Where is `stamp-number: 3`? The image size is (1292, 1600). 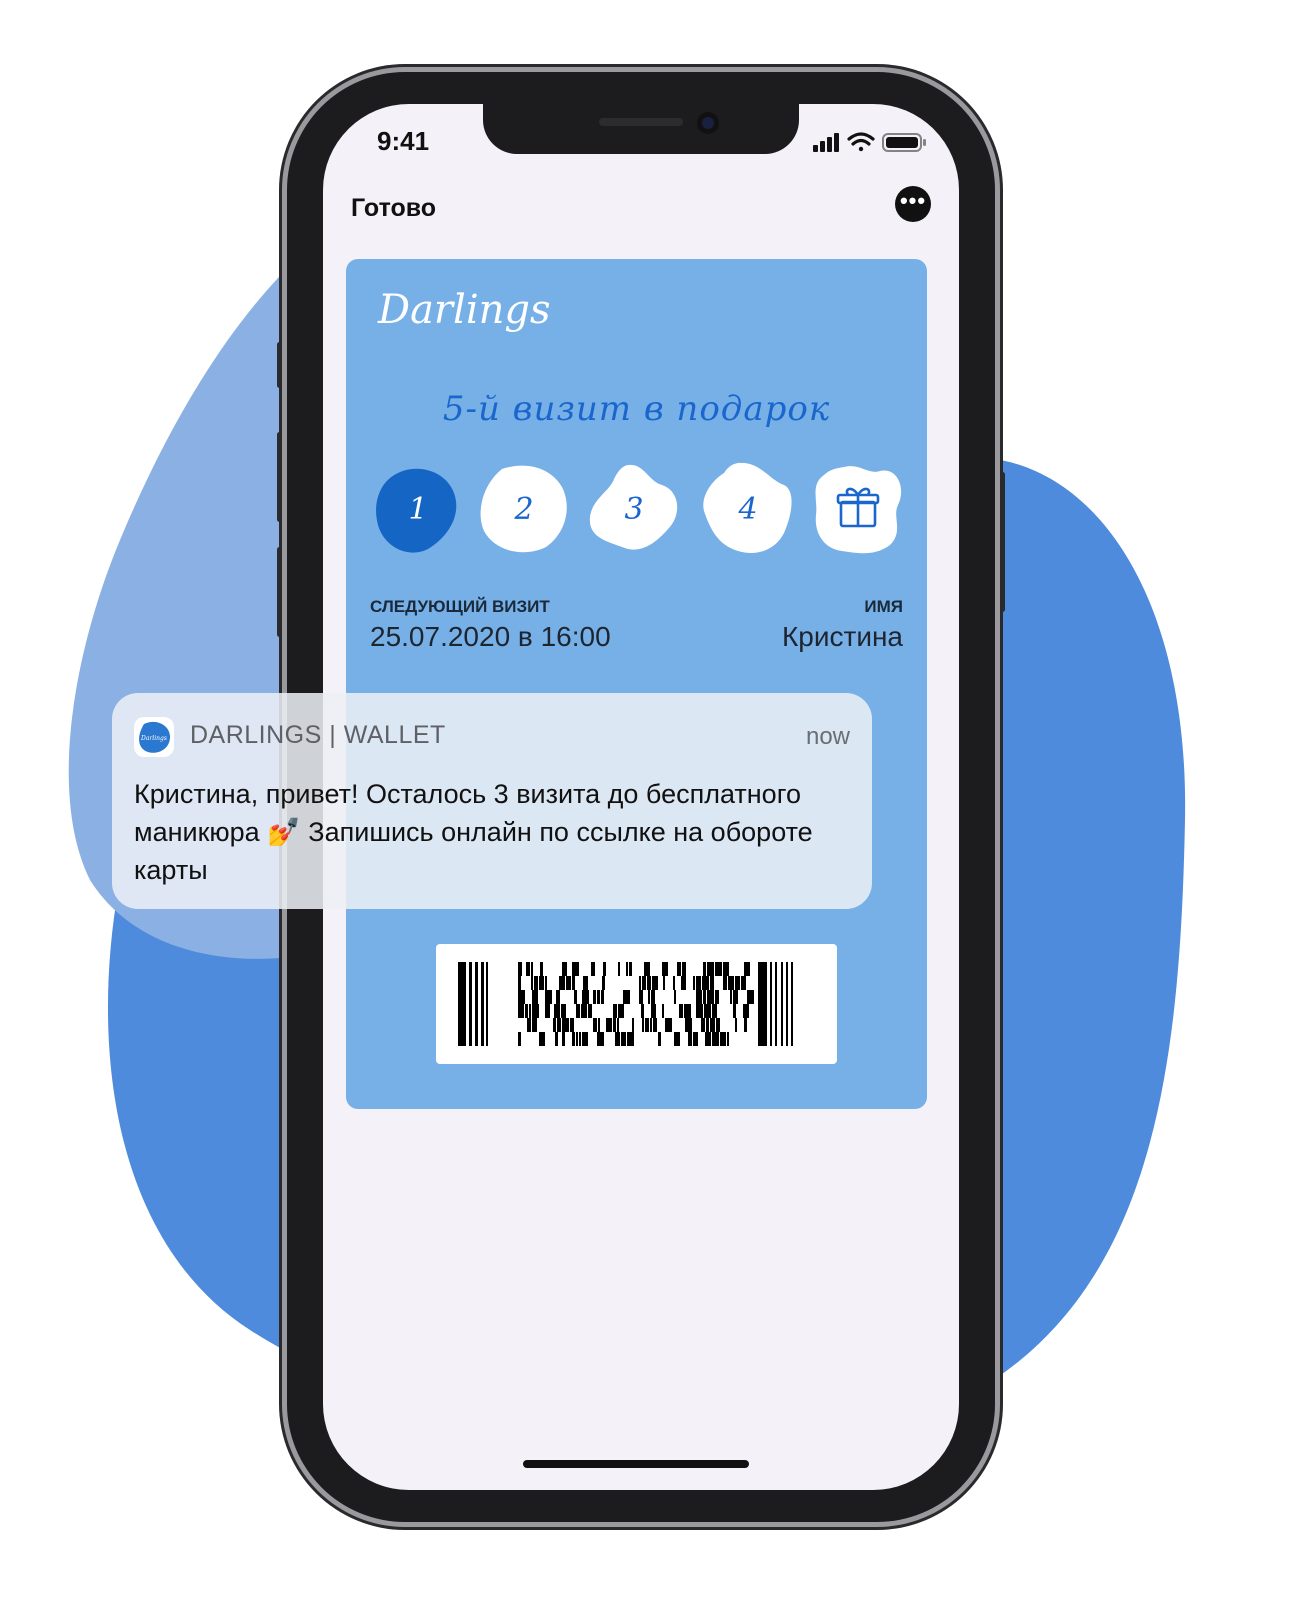 stamp-number: 3 is located at coordinates (634, 509).